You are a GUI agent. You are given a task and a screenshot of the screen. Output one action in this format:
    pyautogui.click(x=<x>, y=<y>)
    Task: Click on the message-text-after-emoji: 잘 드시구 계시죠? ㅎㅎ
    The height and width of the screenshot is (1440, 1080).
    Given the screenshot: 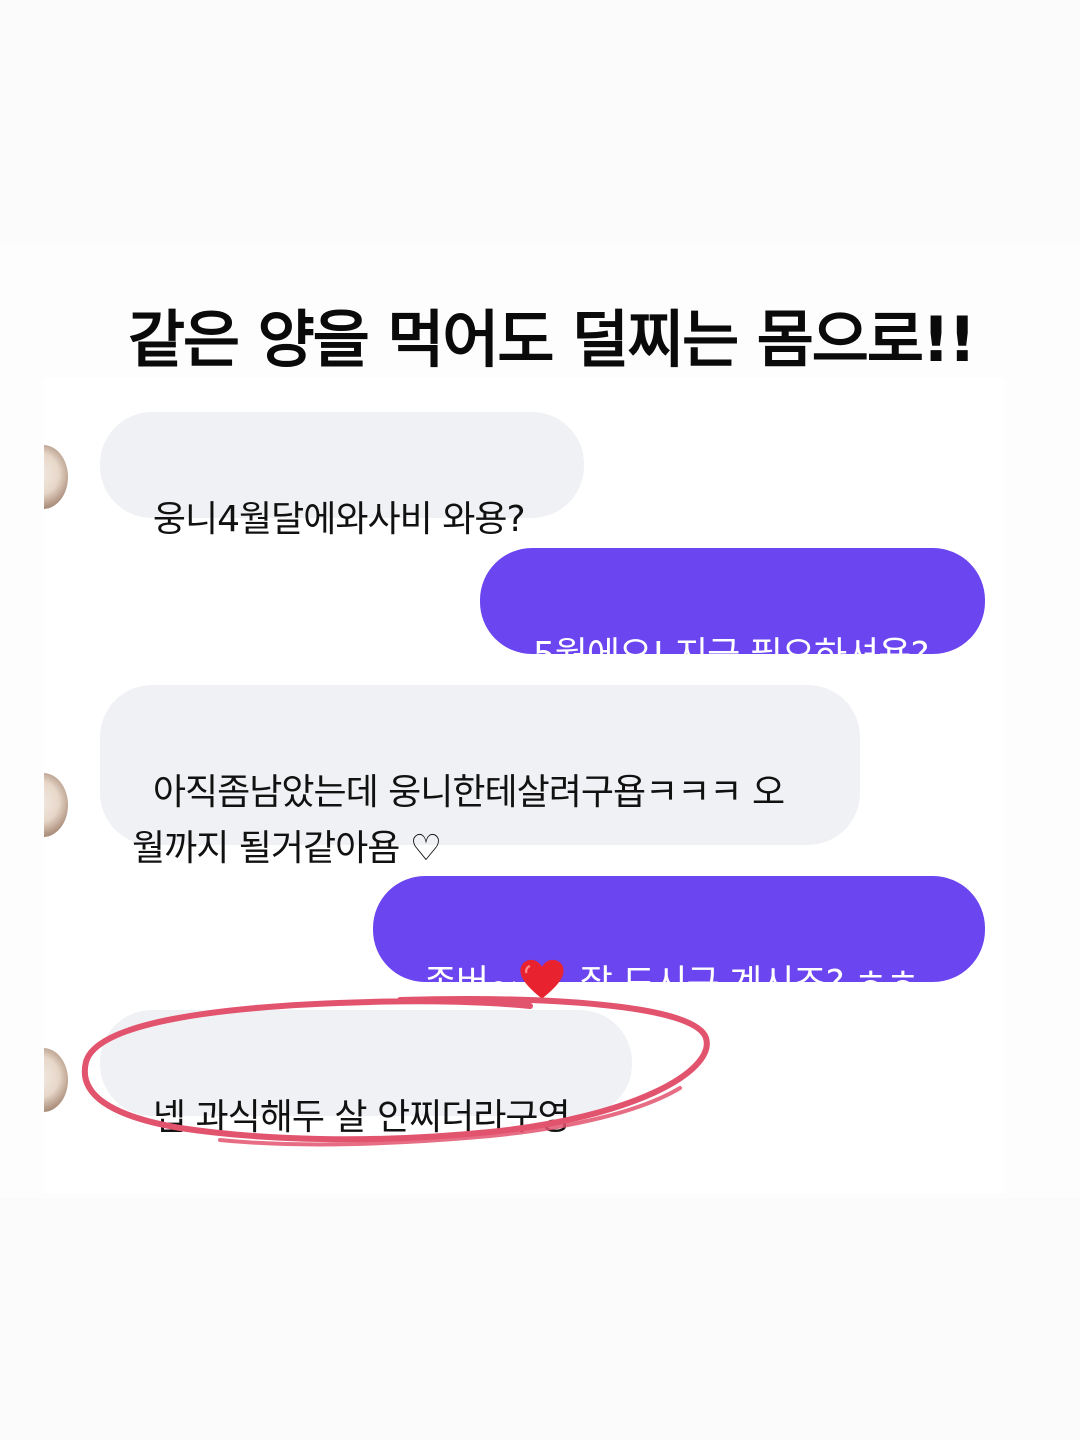 What is the action you would take?
    pyautogui.click(x=744, y=983)
    